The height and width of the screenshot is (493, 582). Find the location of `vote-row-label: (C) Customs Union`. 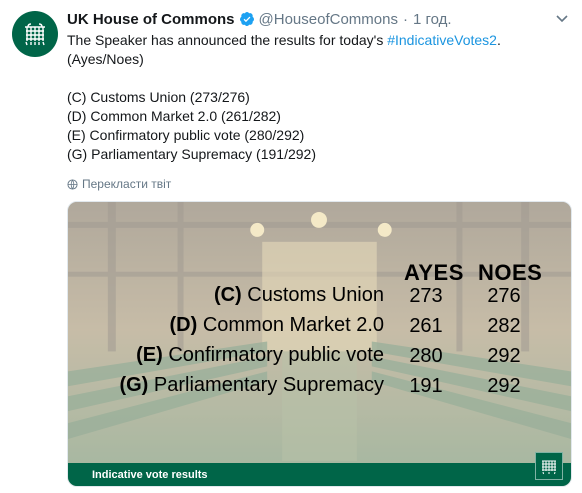

vote-row-label: (C) Customs Union is located at coordinates (299, 295).